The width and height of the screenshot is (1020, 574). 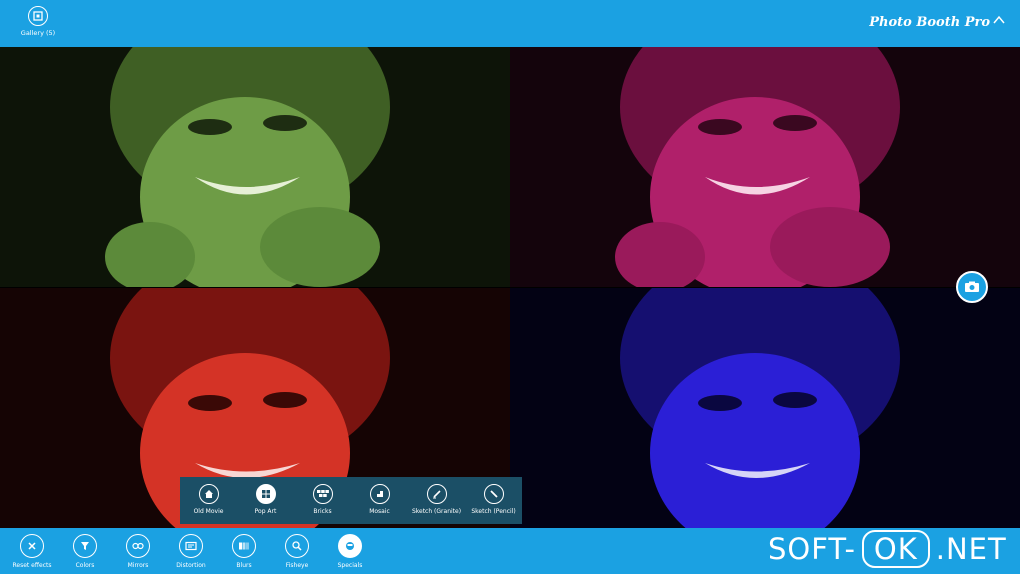 I want to click on distortion-button: Distortion, so click(x=191, y=551).